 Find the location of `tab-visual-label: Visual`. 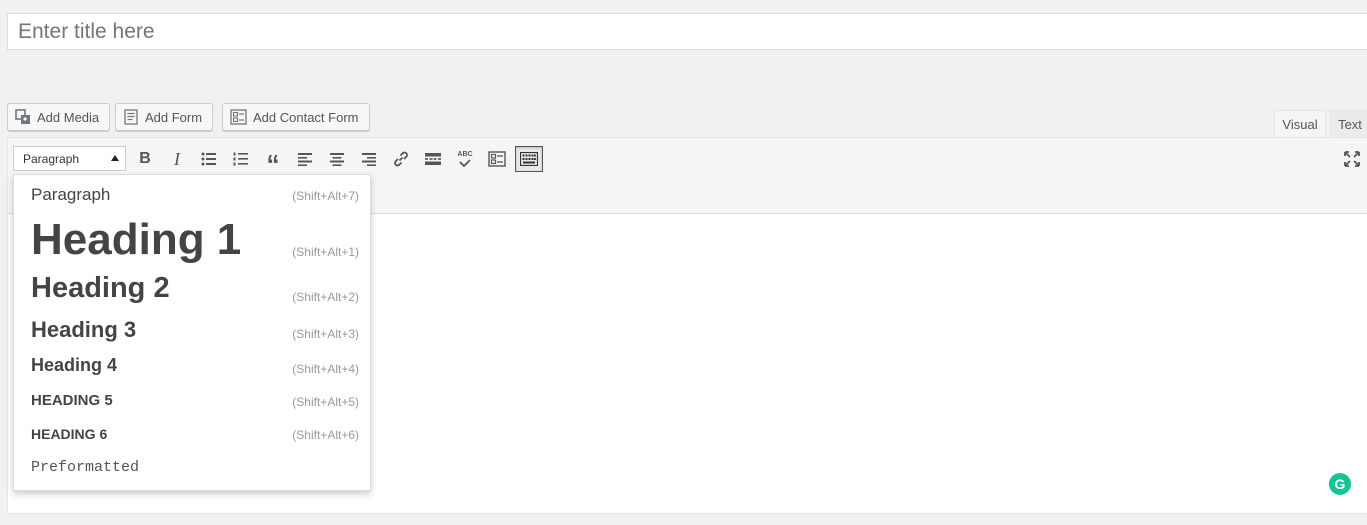

tab-visual-label: Visual is located at coordinates (1300, 124).